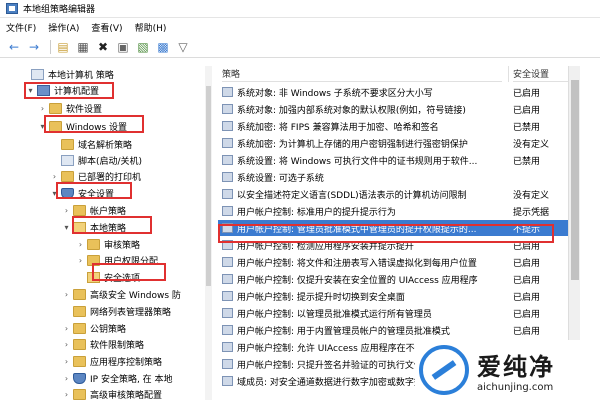 The image size is (600, 400). I want to click on policy-row: 用户帐户控制: 提示提升时切换到安全桌面 已启用, so click(393, 296).